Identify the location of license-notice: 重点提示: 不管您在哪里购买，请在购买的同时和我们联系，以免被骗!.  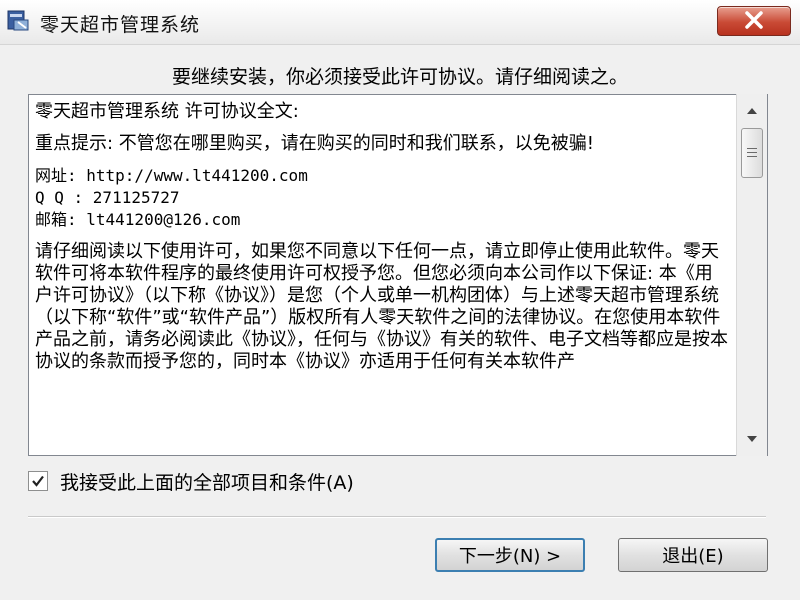
(314, 143).